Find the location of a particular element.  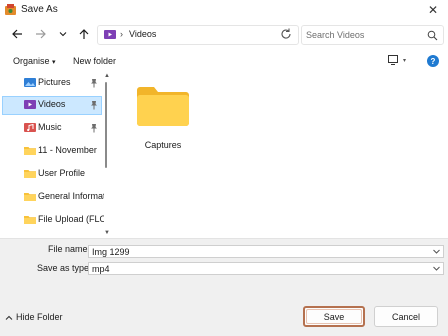

new-folder-button: New folder is located at coordinates (94, 61).